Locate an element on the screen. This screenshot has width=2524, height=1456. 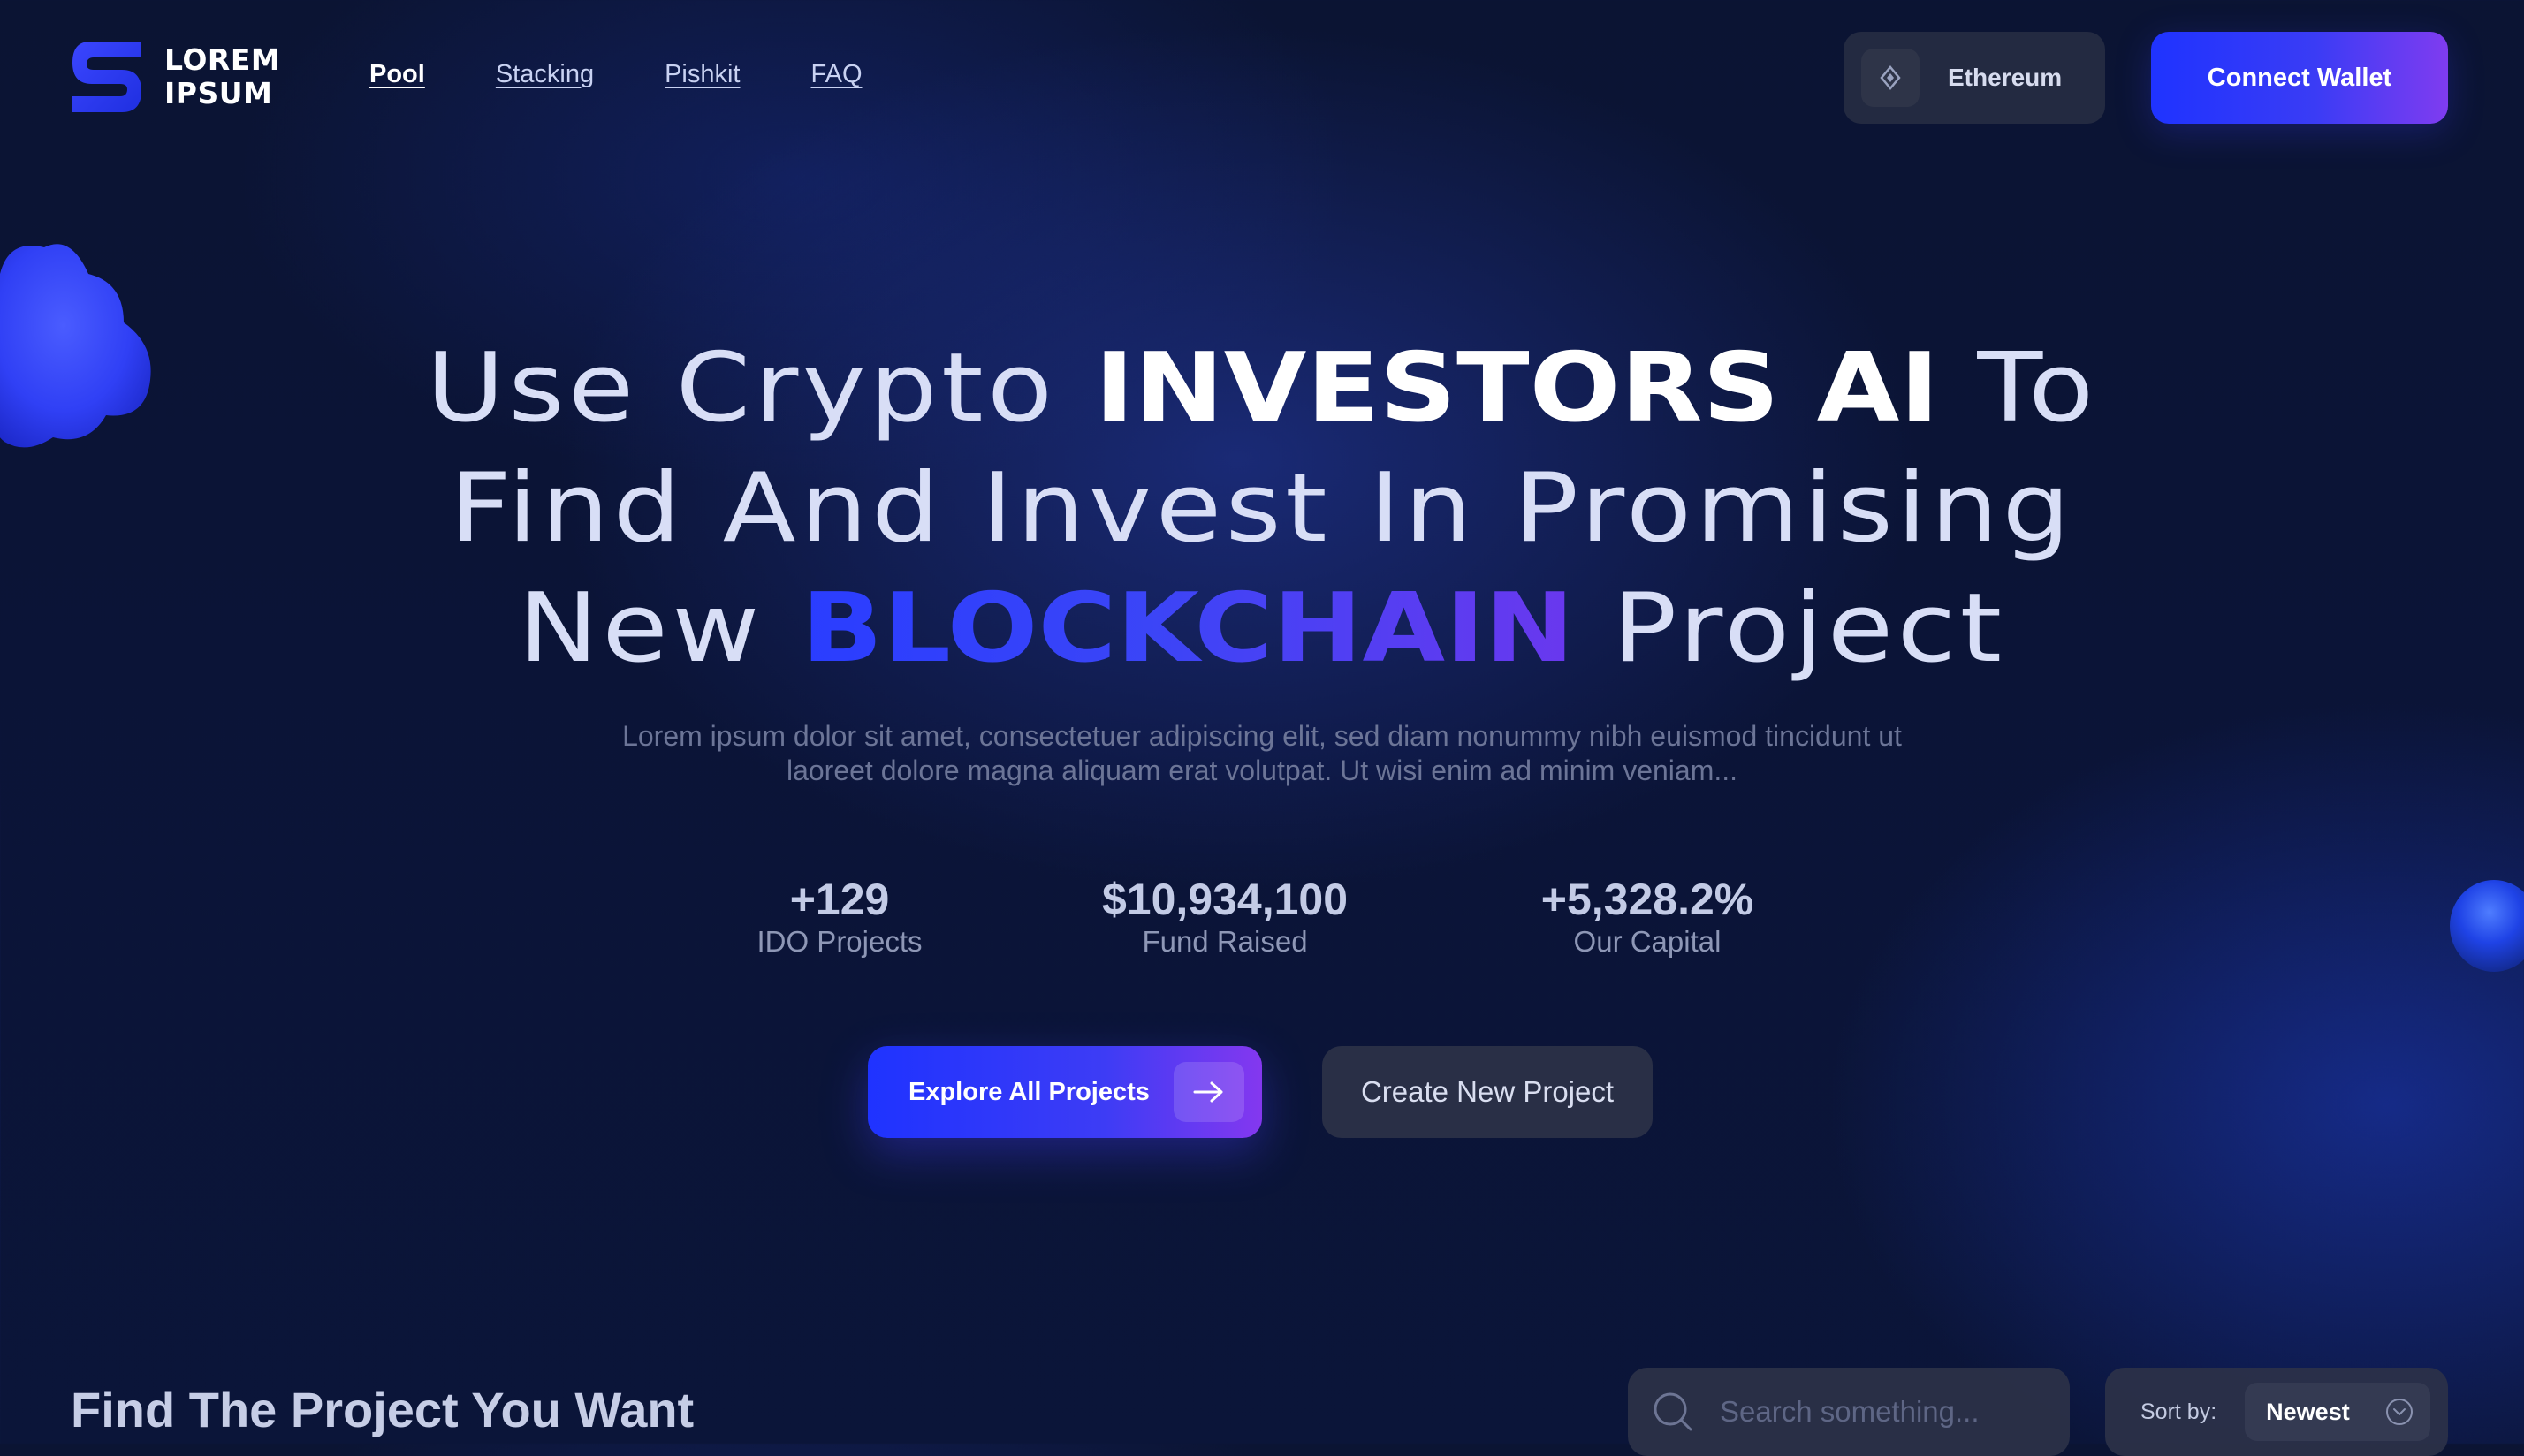
main-nav: Pool Stacking Pishkit FAQ is located at coordinates (616, 74).